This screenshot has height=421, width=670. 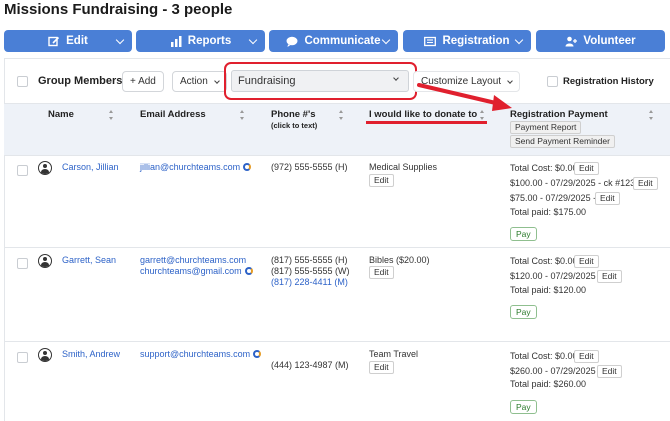 What do you see at coordinates (90, 167) in the screenshot?
I see `member-name-link: Carson, Jillian` at bounding box center [90, 167].